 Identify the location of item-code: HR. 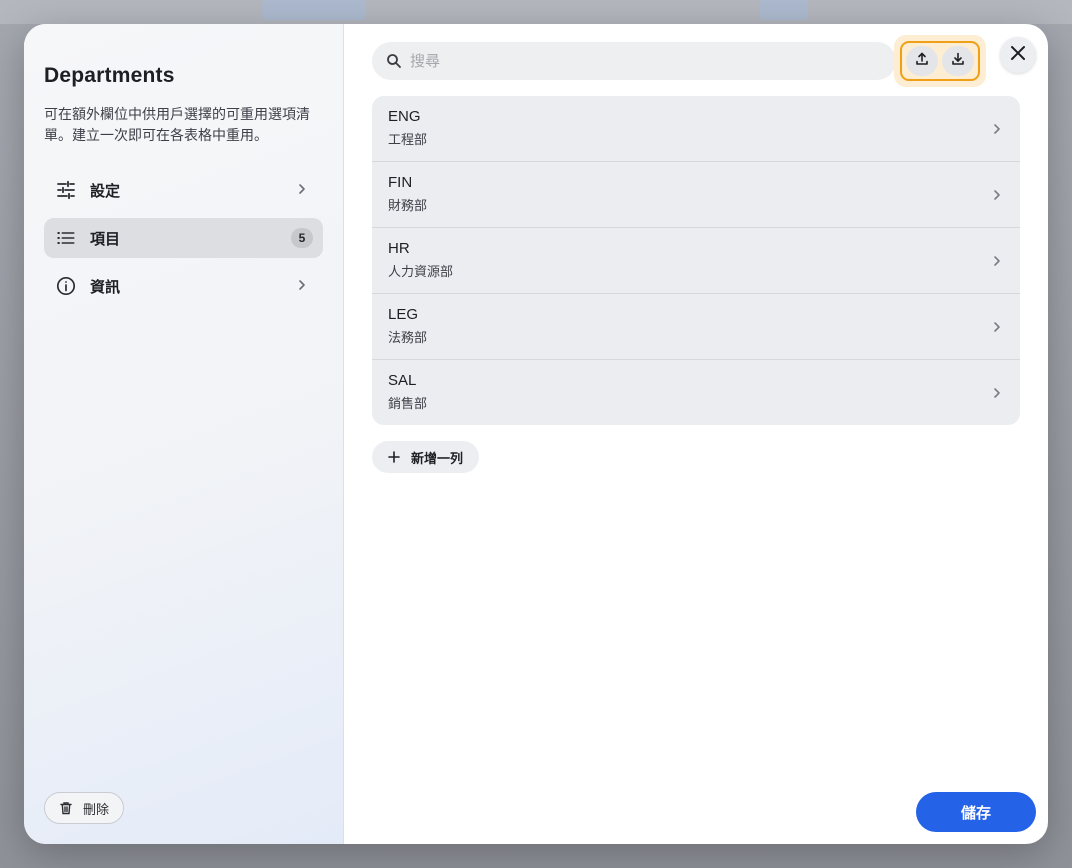
(399, 248).